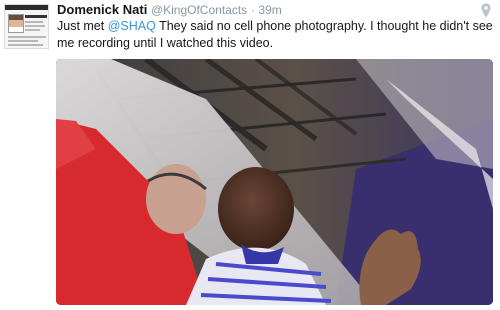 This screenshot has width=500, height=310. I want to click on author-name: Domenick Nati, so click(102, 9).